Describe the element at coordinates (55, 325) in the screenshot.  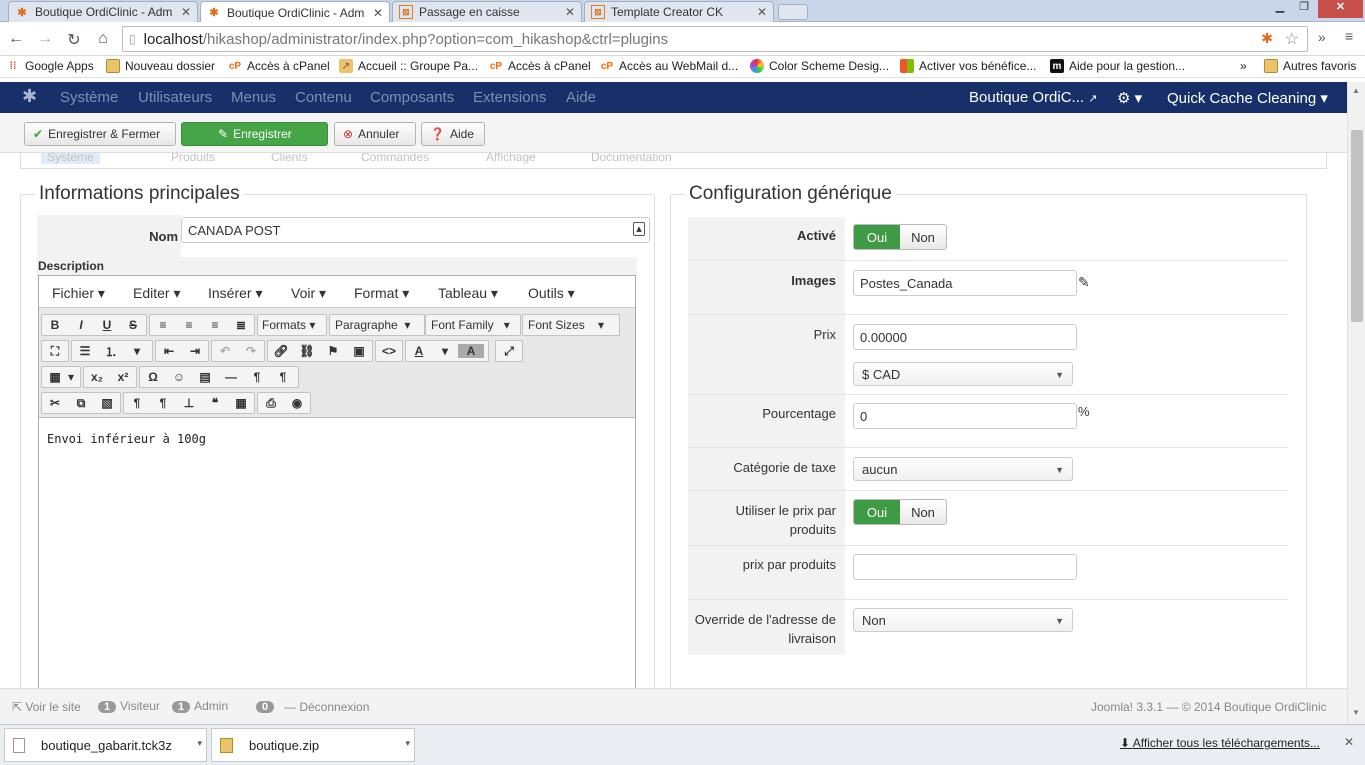
I see `bold-icon: B` at that location.